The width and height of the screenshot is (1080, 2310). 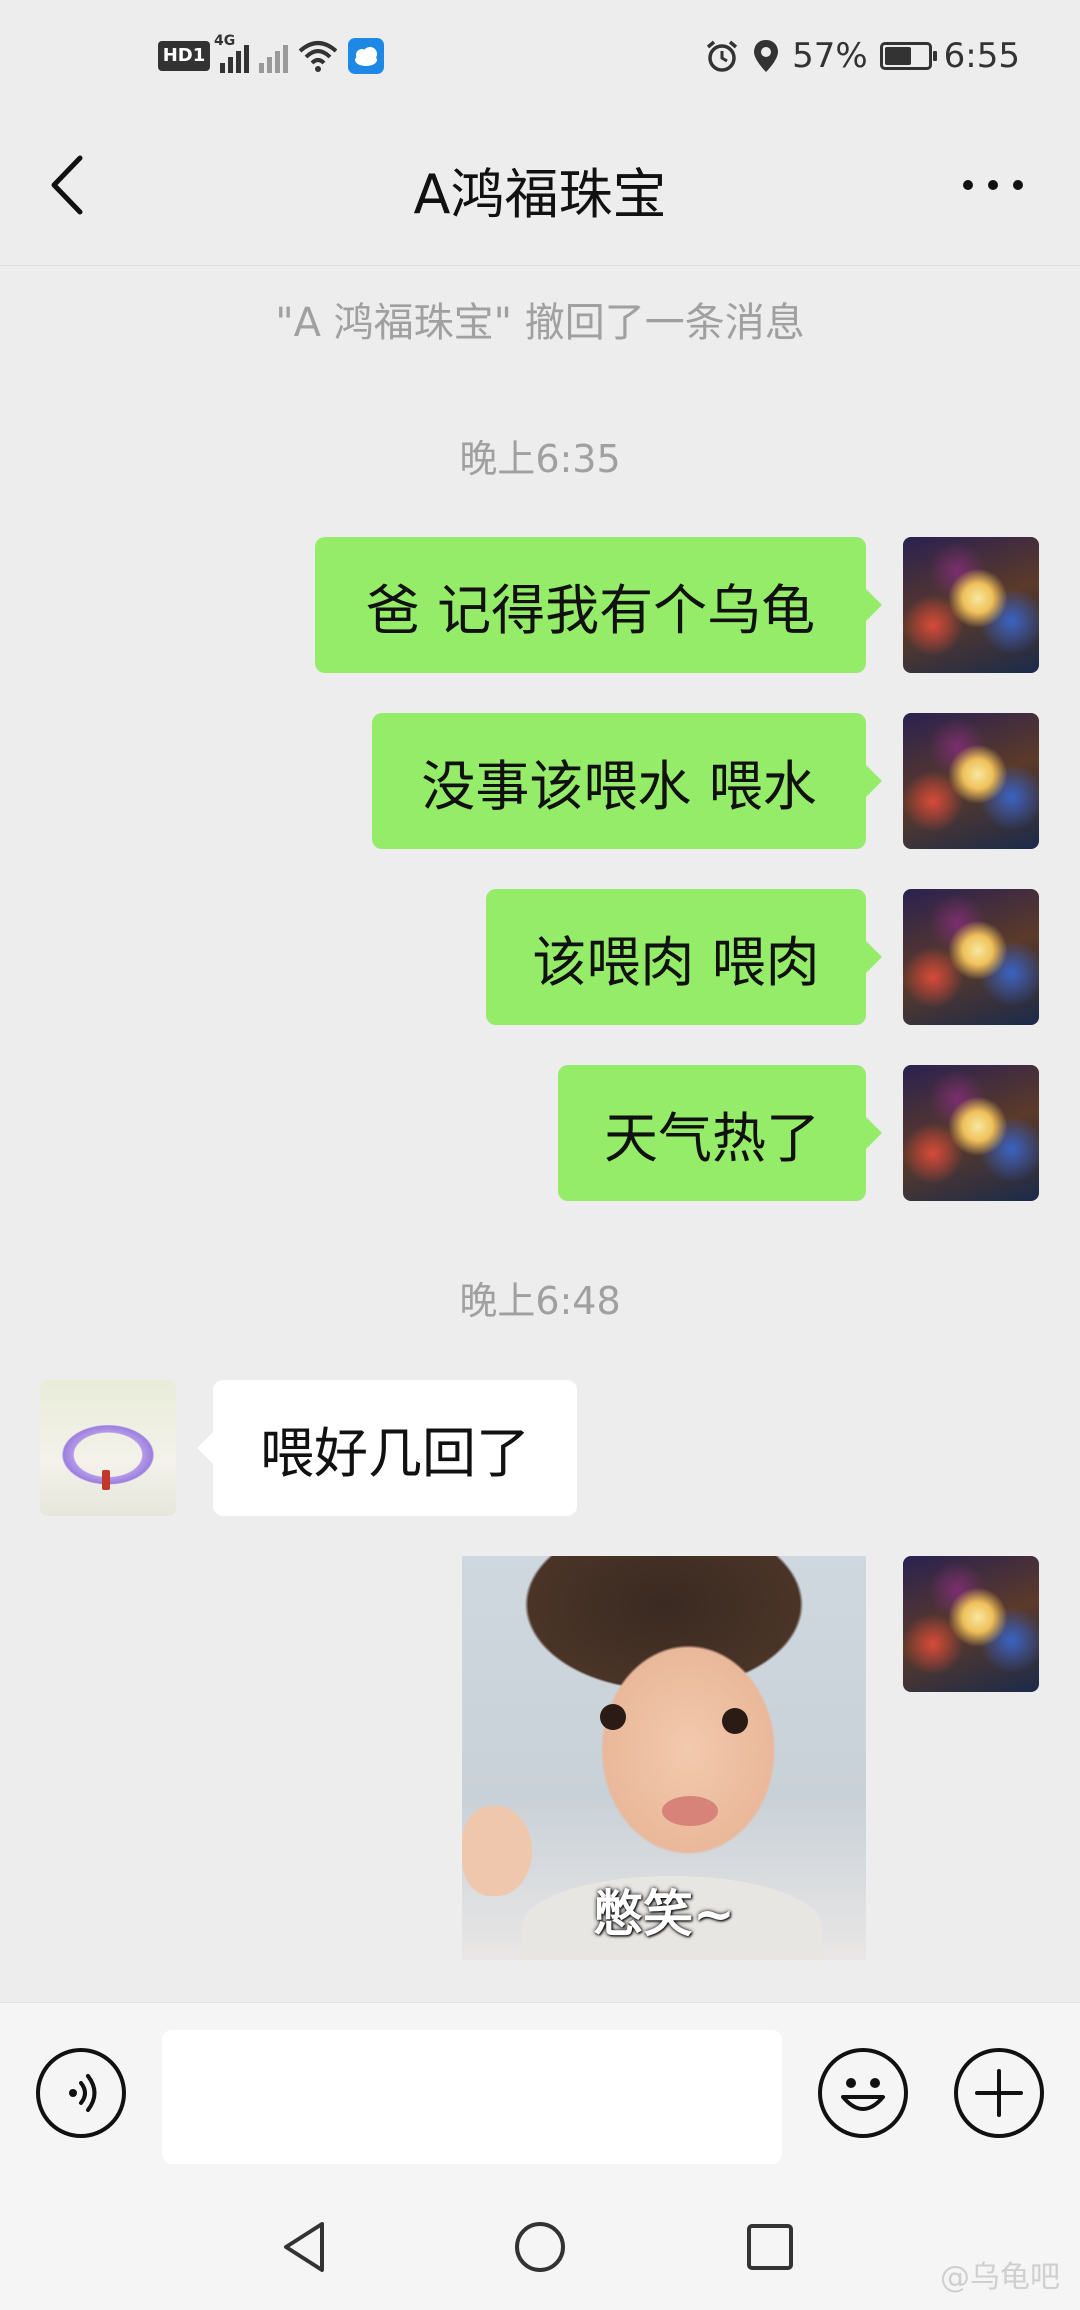 I want to click on voice-icon, so click(x=83, y=2093).